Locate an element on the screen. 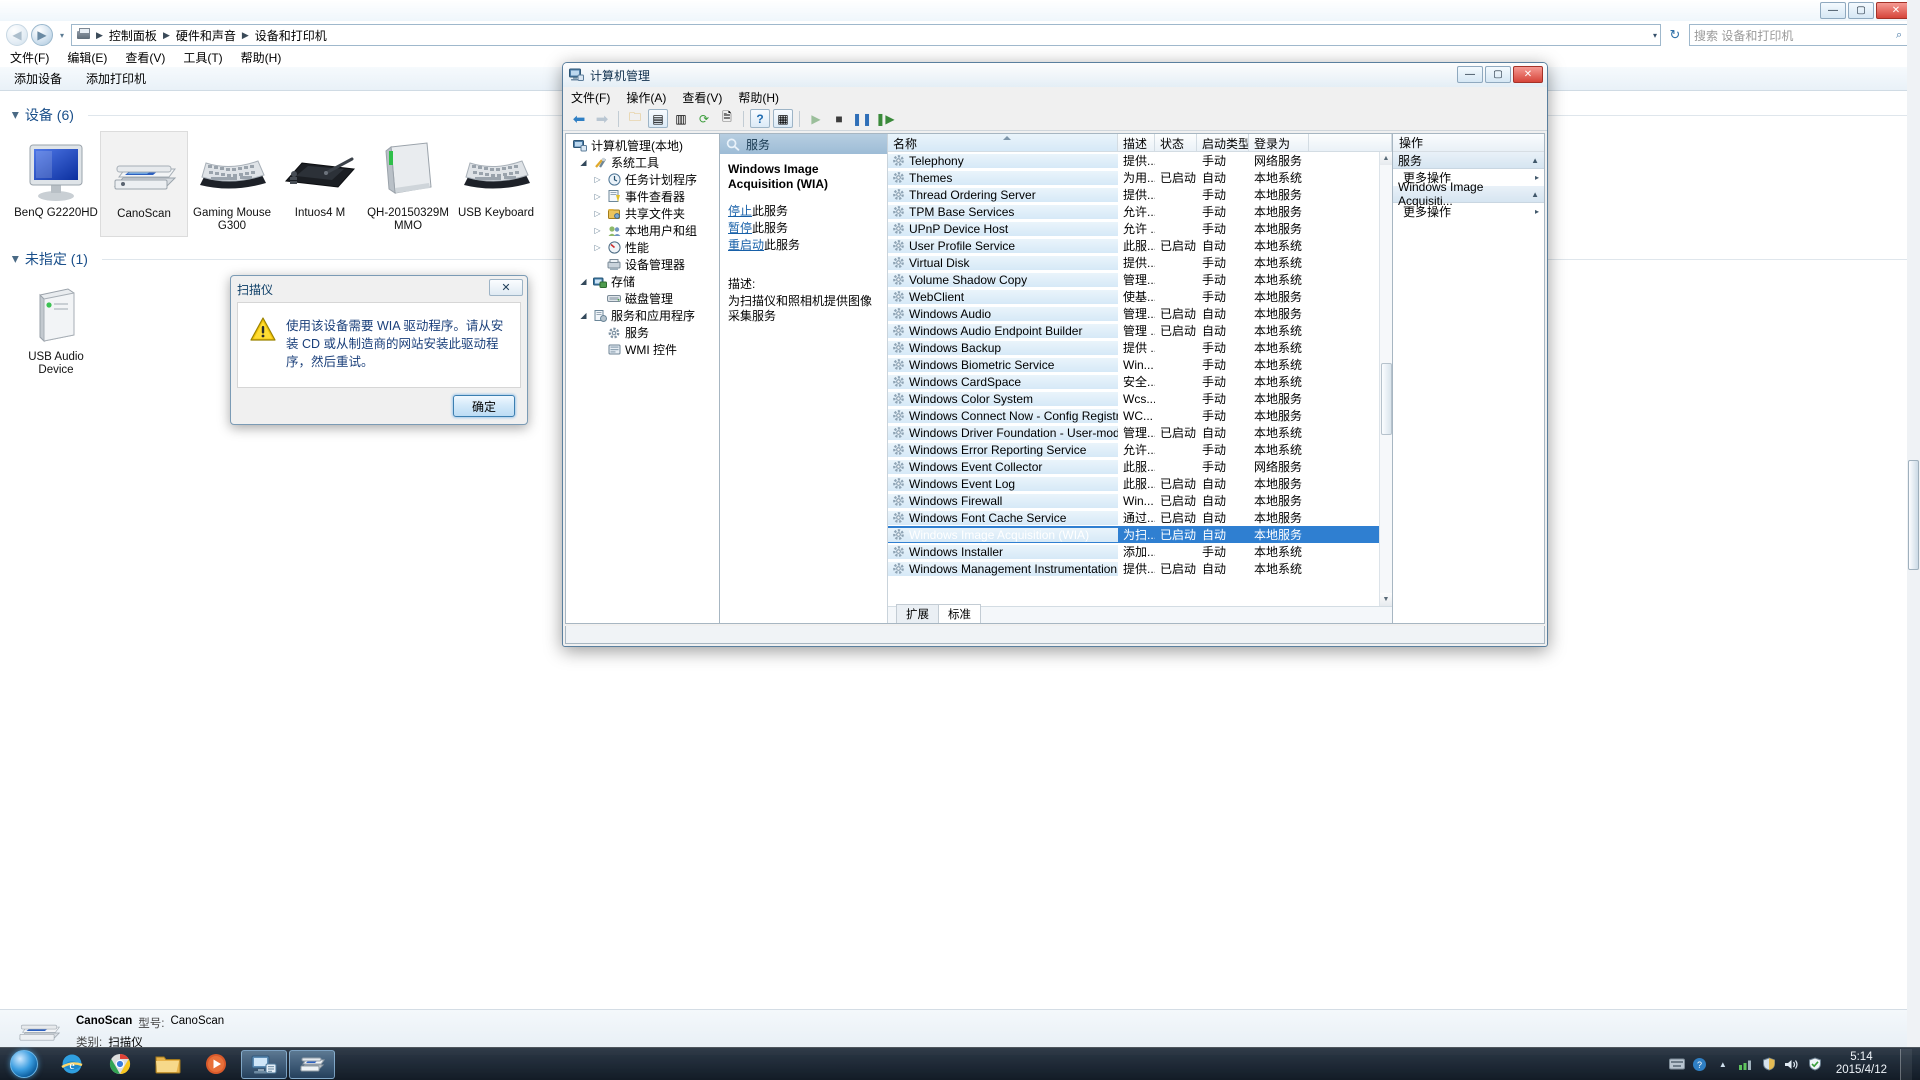  device-item-canoscan: CanoScan is located at coordinates (144, 184).